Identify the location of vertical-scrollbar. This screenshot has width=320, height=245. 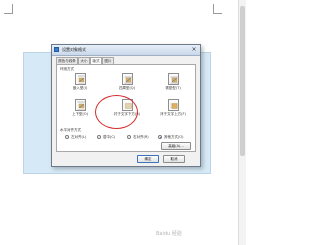
(242, 122).